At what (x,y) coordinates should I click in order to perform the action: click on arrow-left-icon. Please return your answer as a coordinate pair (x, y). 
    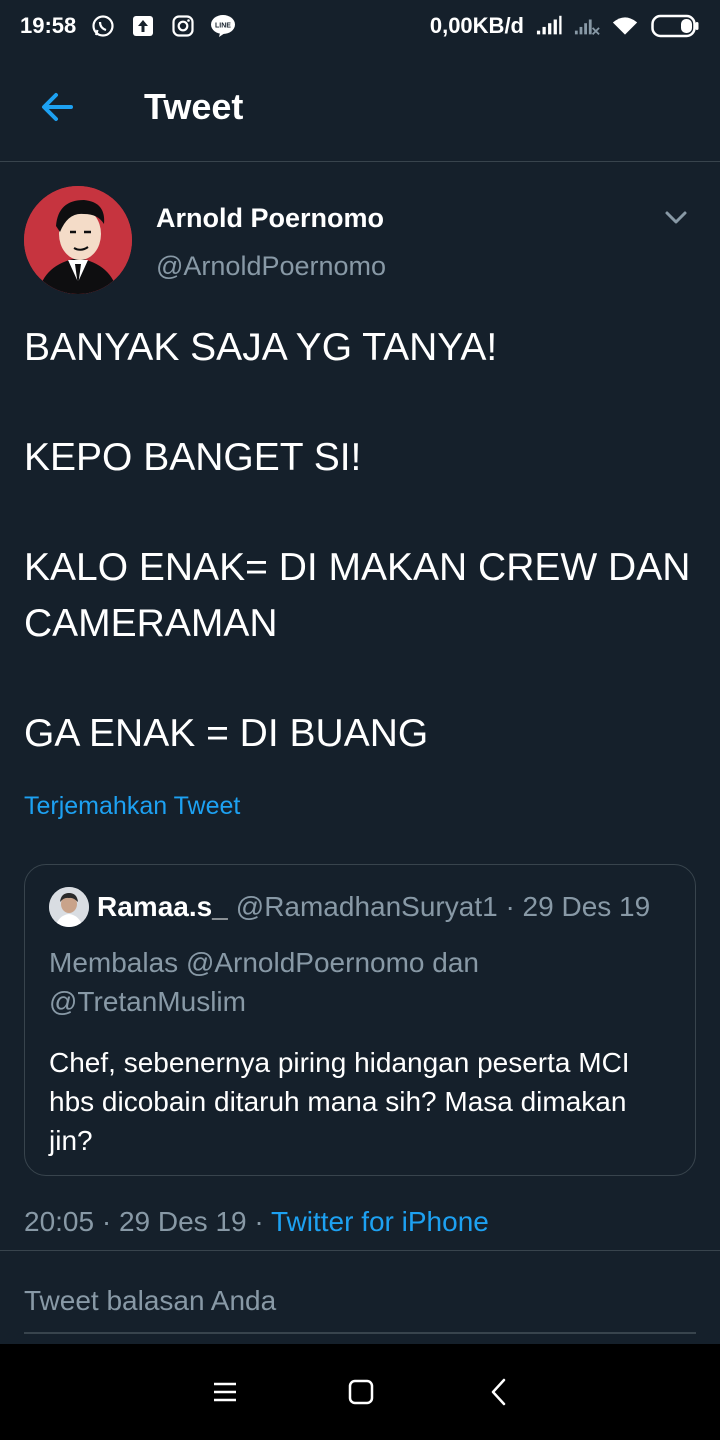
    Looking at the image, I should click on (57, 106).